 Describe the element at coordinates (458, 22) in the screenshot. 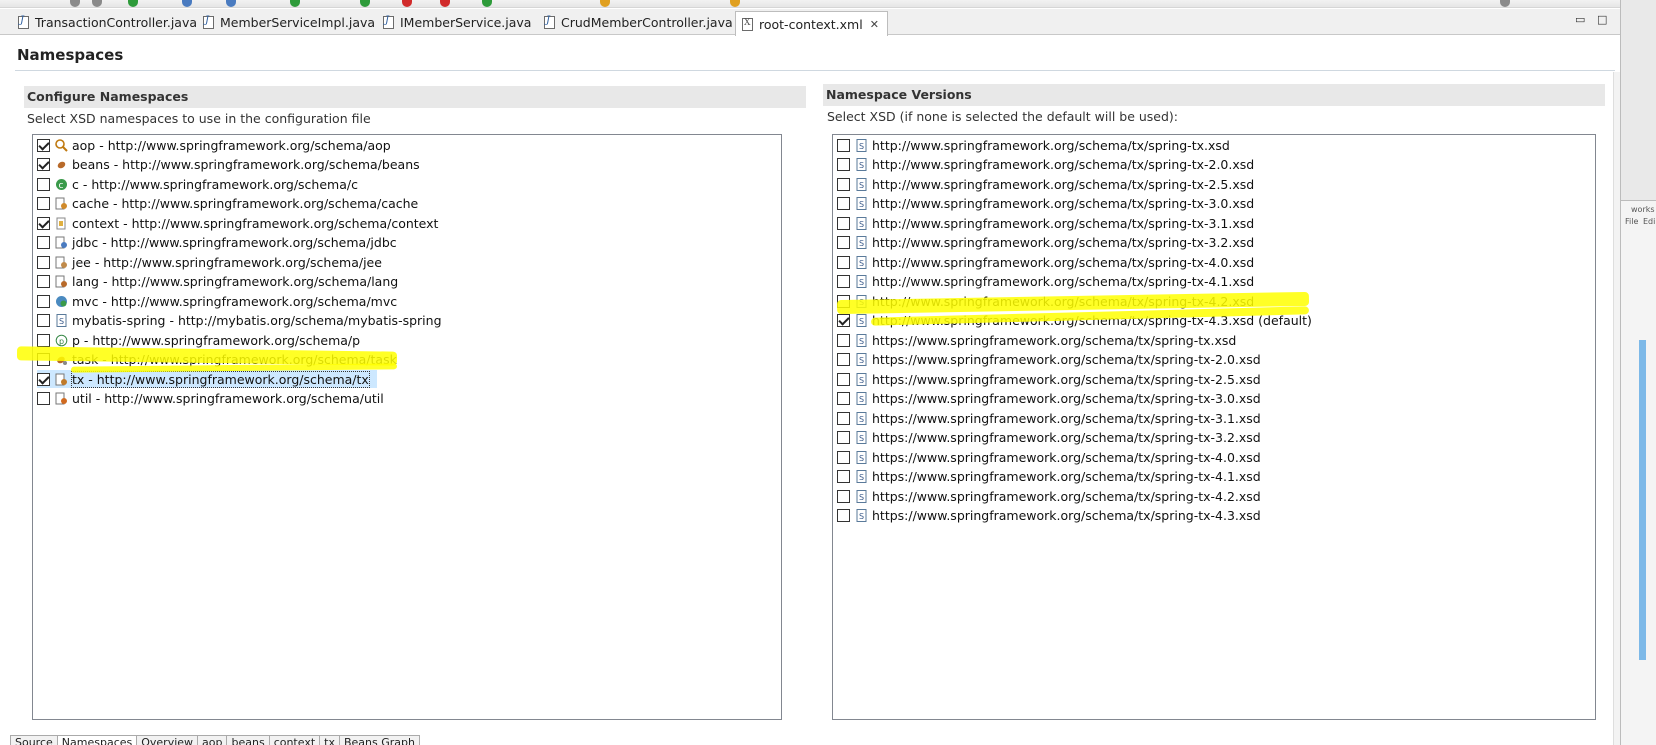

I see `tab-imember-service: IMemberService.java` at that location.